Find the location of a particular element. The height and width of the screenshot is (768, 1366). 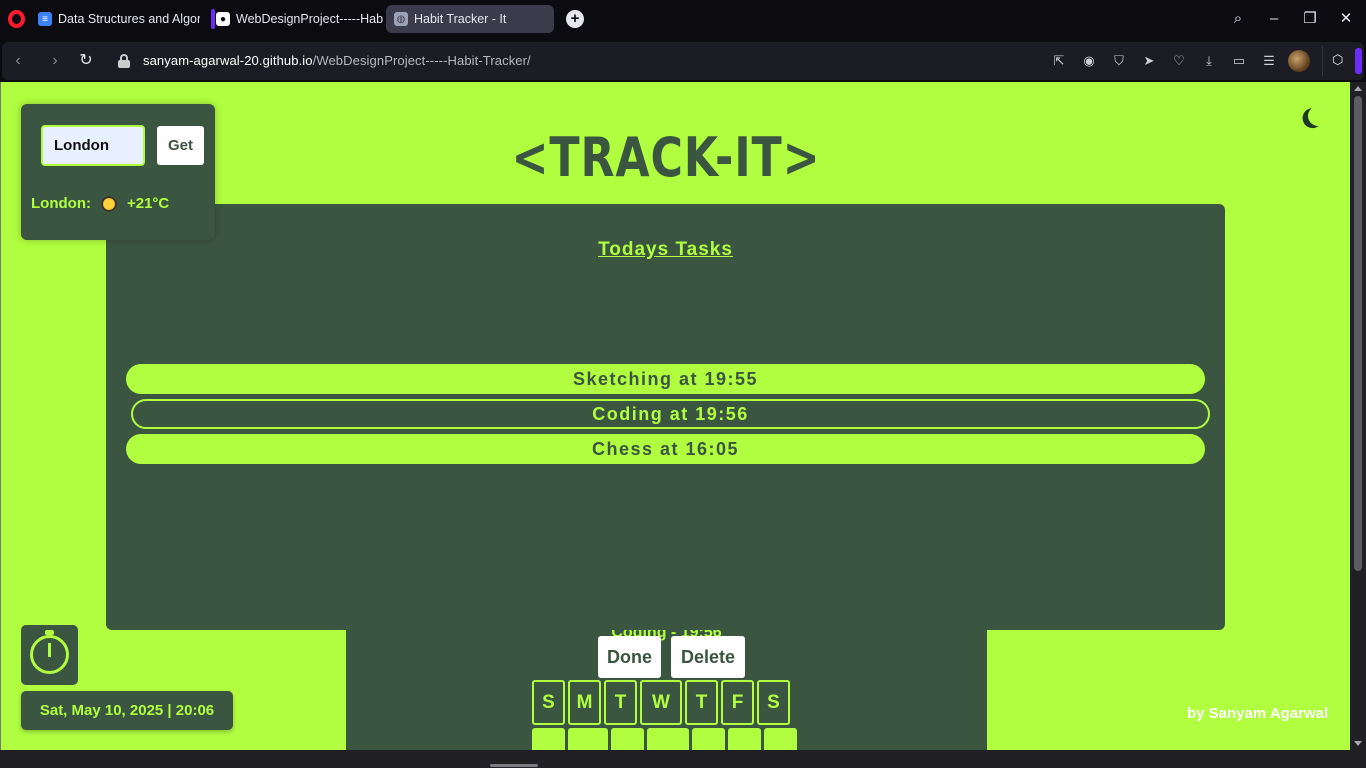

easy-setup-icon: ☰ is located at coordinates (1269, 61).